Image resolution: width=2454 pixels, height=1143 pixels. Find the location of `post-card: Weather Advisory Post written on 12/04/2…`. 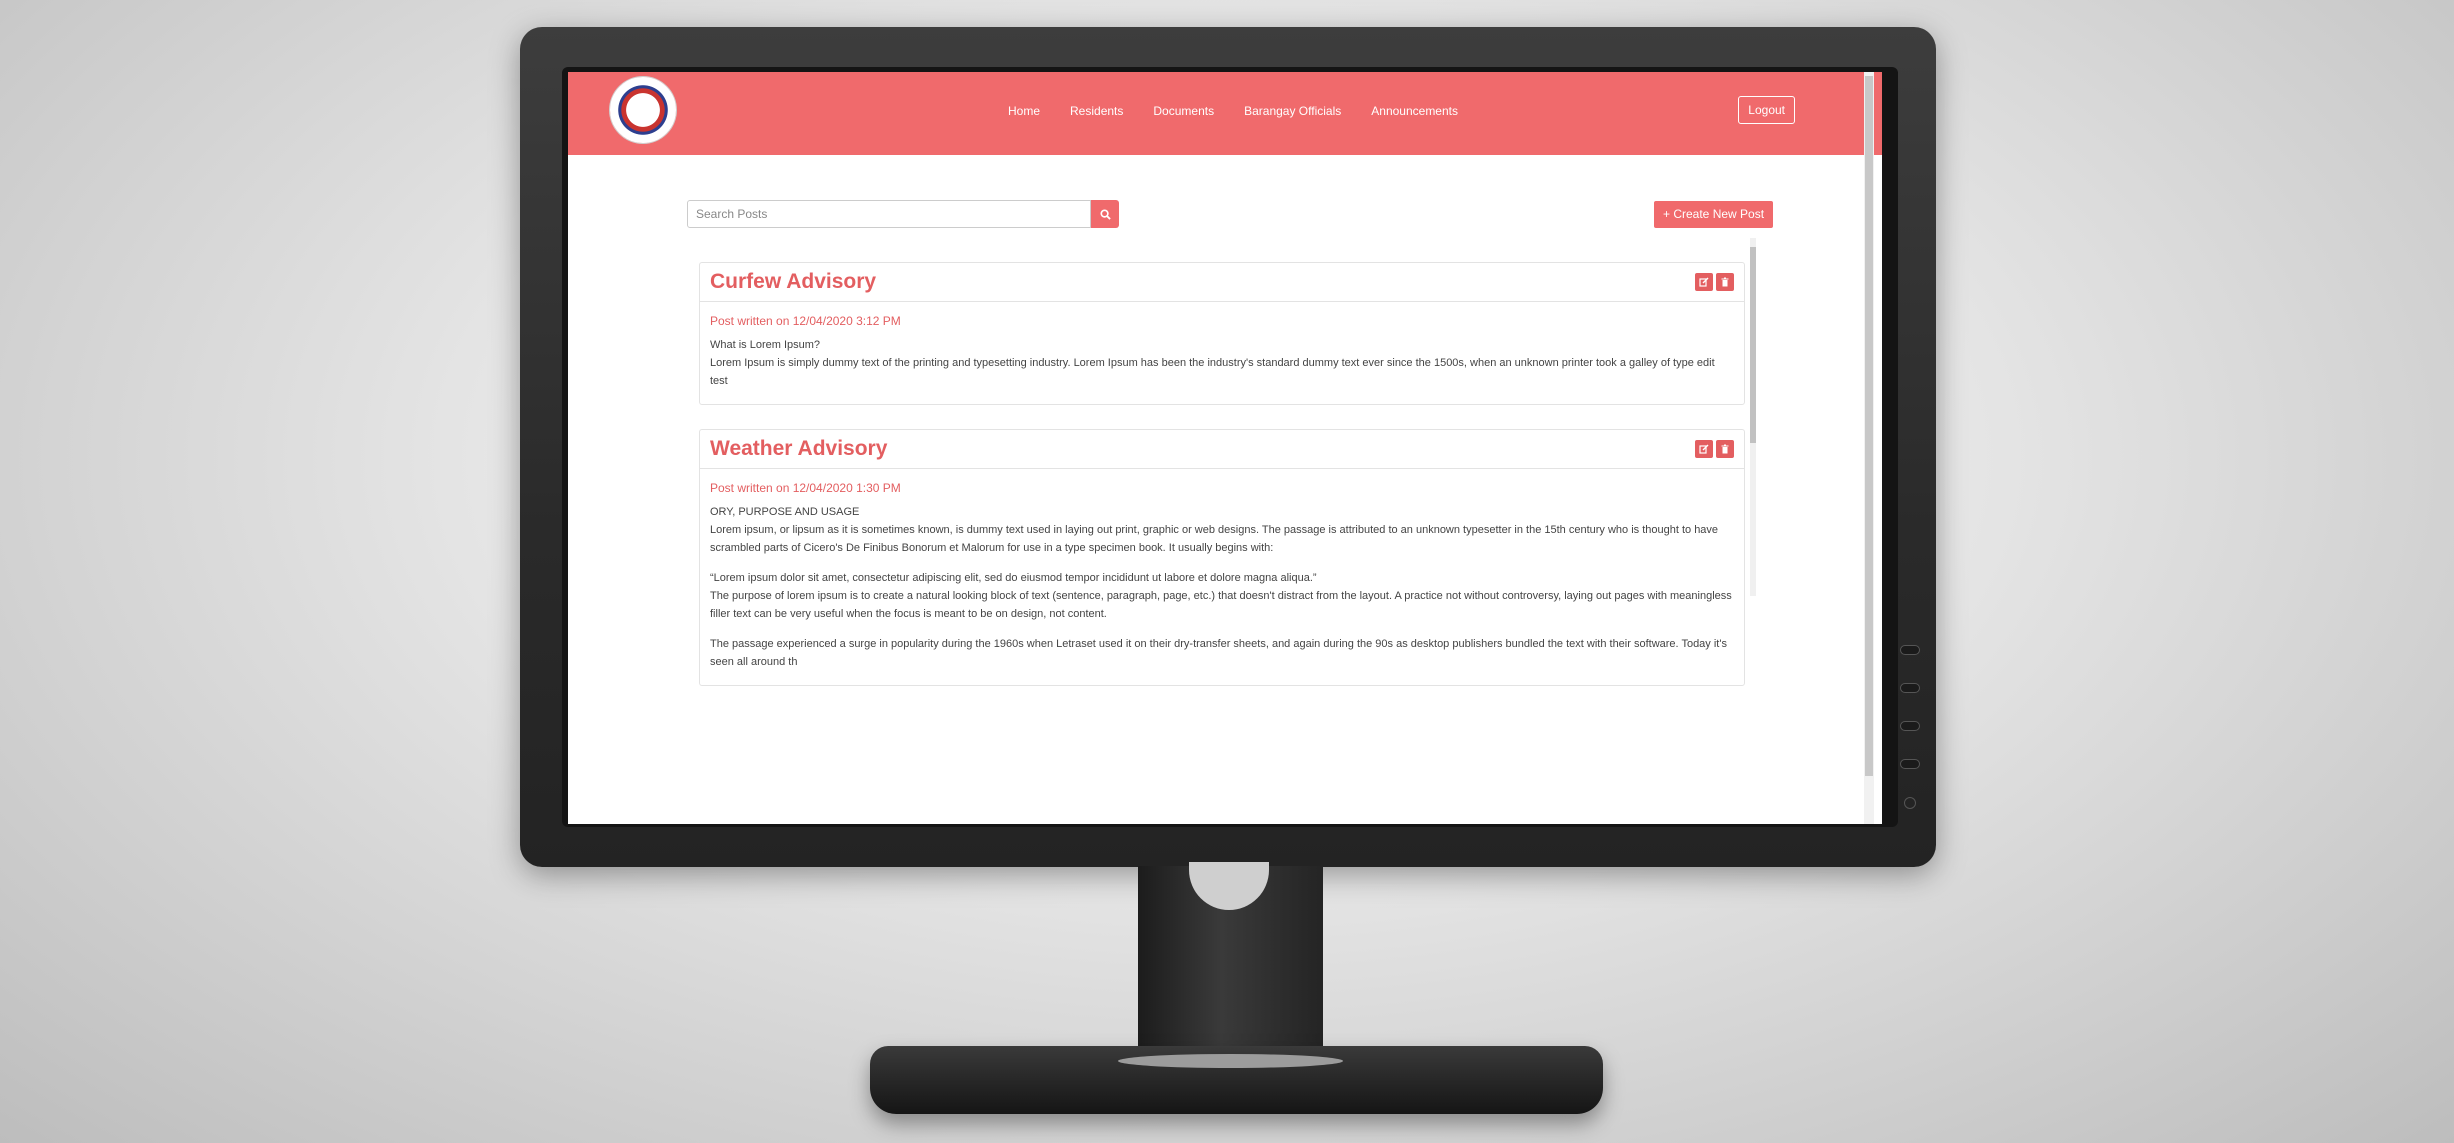

post-card: Weather Advisory Post written on 12/04/2… is located at coordinates (1222, 557).